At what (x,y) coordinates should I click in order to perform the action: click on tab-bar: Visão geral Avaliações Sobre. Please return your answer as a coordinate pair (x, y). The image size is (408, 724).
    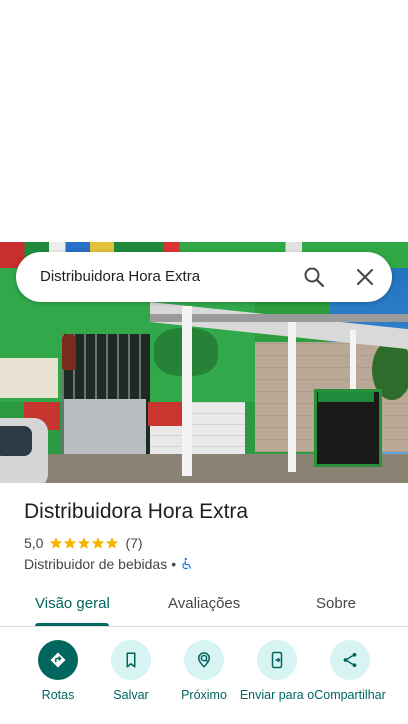
    Looking at the image, I should click on (204, 605).